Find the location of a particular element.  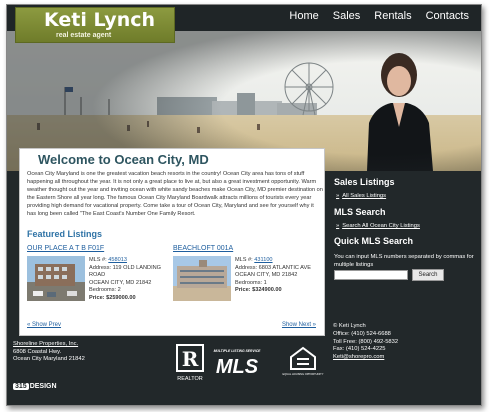

main-nav: Home Sales Rentals Contacts is located at coordinates (379, 16).